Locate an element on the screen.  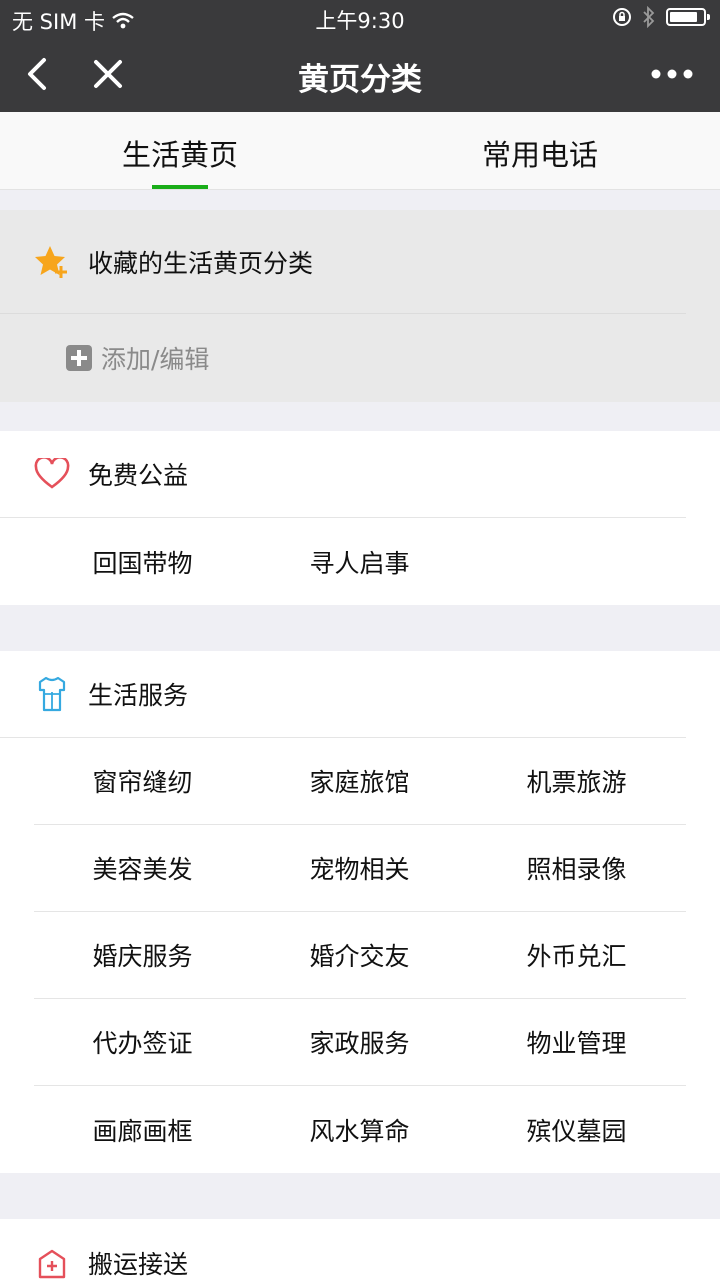
category-item: 物业管理 is located at coordinates (576, 1042).